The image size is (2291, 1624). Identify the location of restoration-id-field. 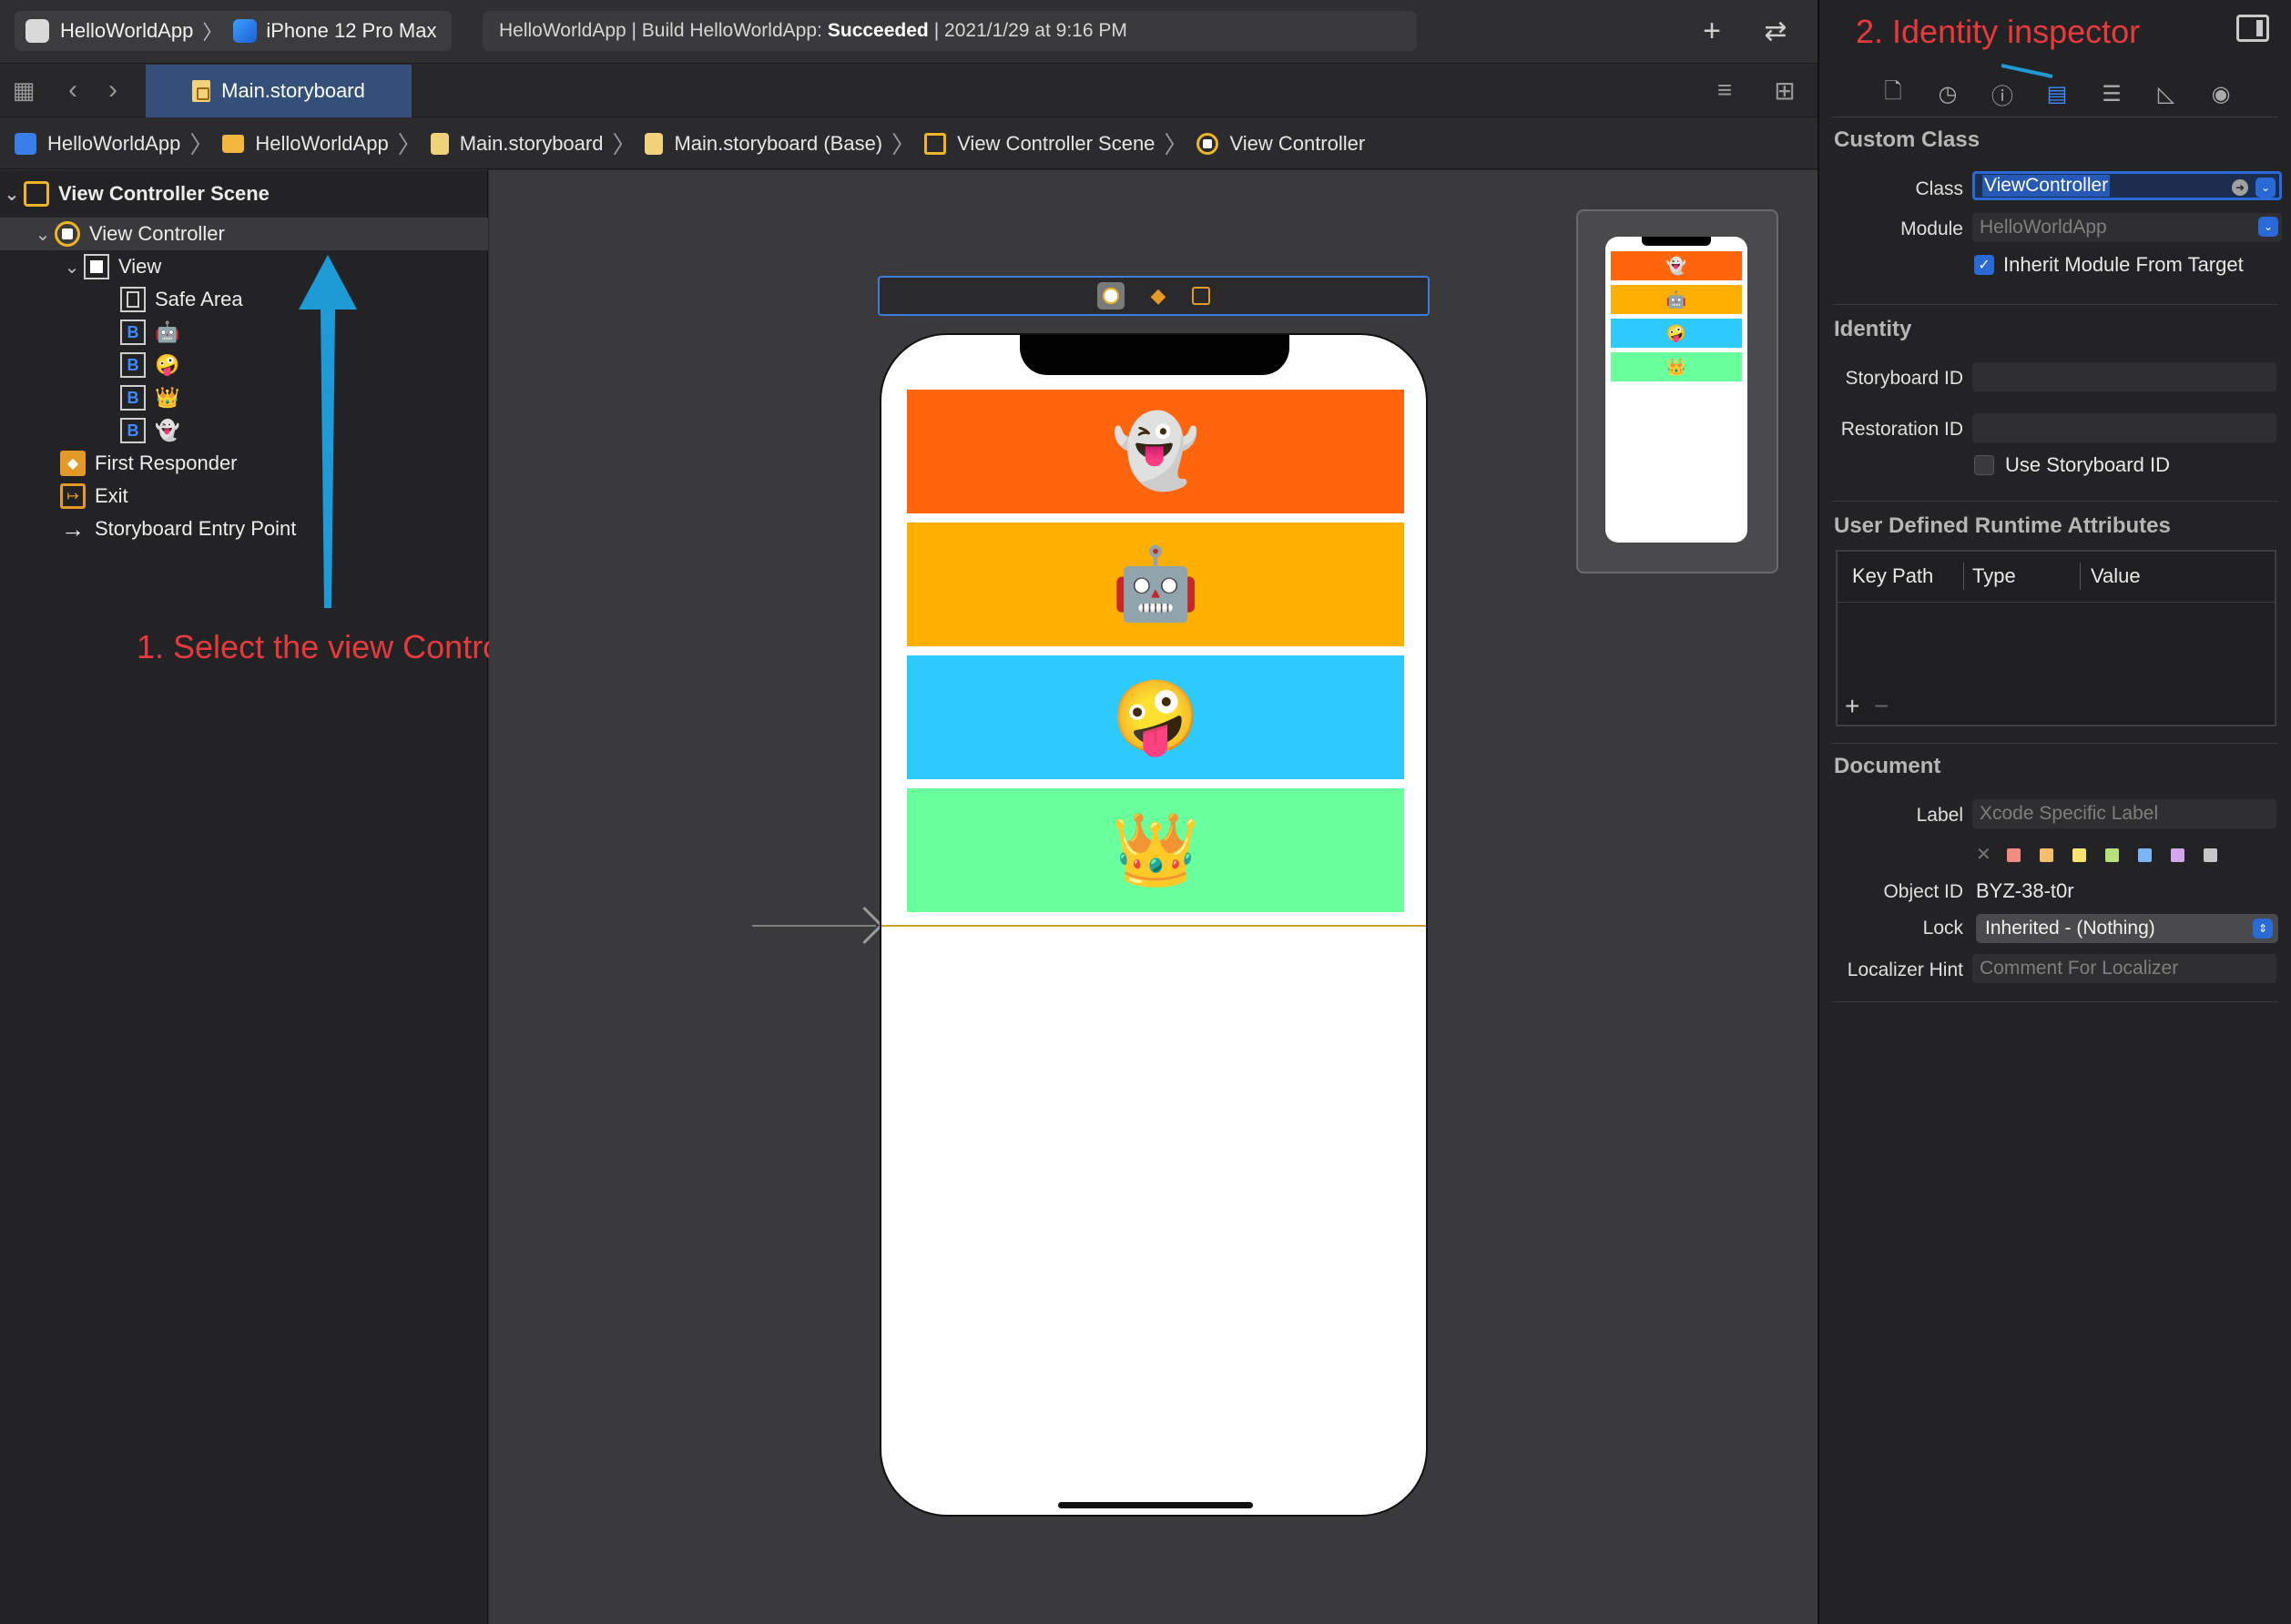
(2124, 428).